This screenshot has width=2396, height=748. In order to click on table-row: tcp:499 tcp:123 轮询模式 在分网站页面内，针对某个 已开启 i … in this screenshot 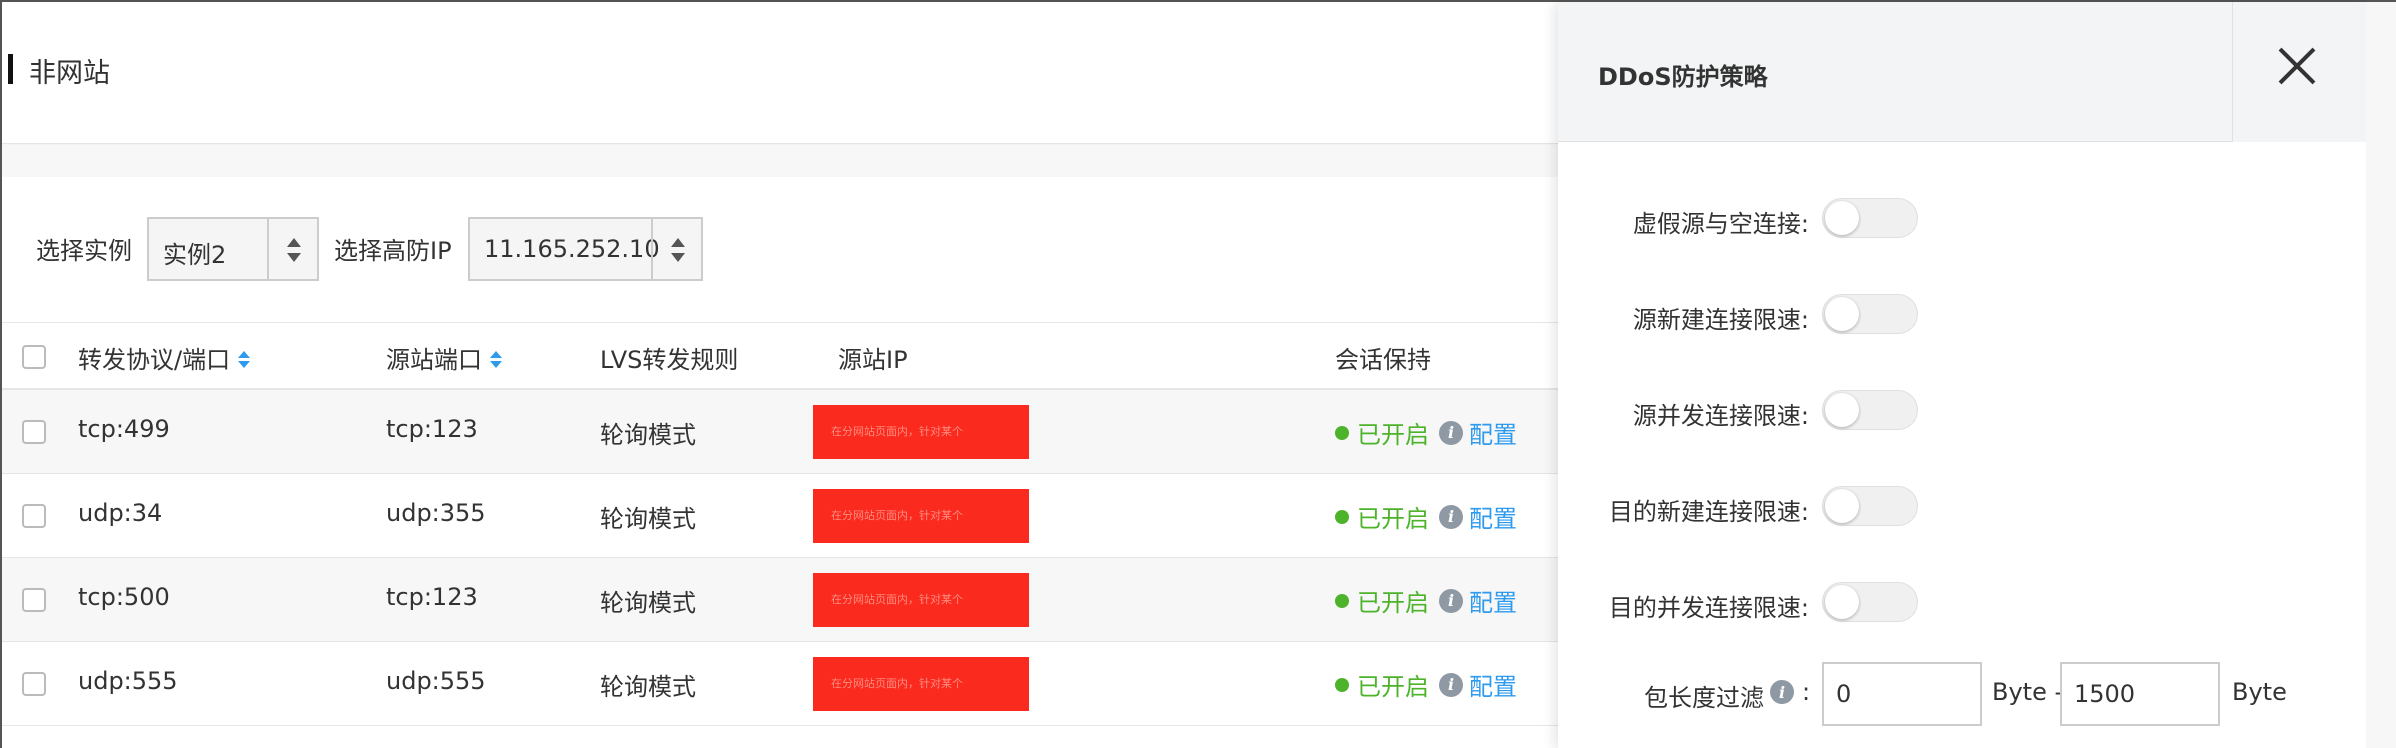, I will do `click(780, 432)`.